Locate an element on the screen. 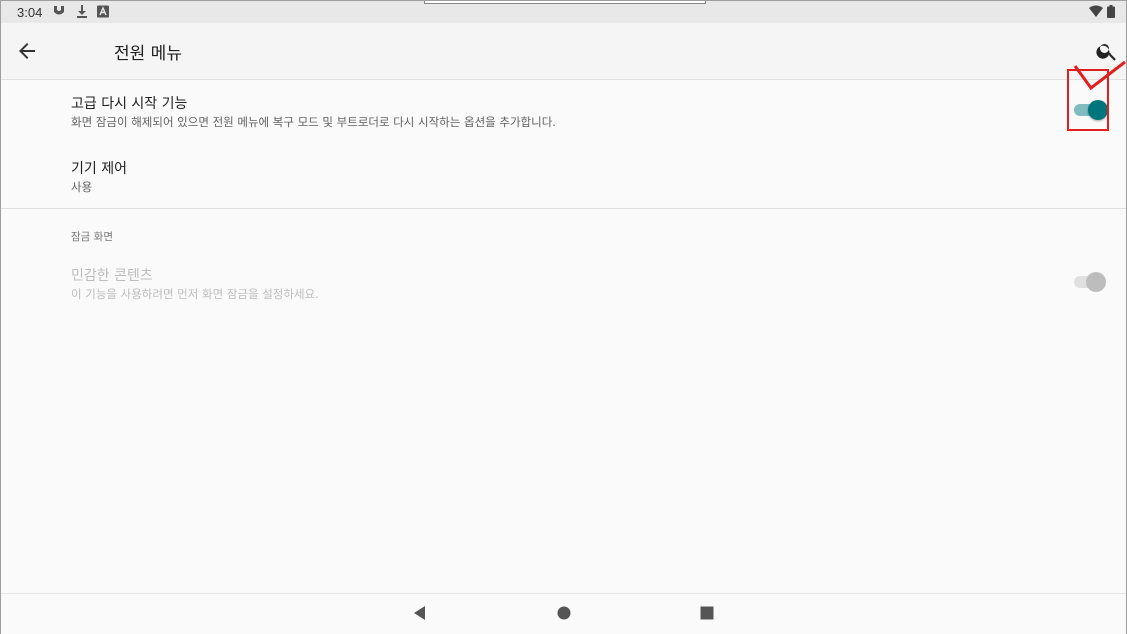 This screenshot has width=1127, height=634. setting-device-controls: 기기 제어 사용 is located at coordinates (563, 174).